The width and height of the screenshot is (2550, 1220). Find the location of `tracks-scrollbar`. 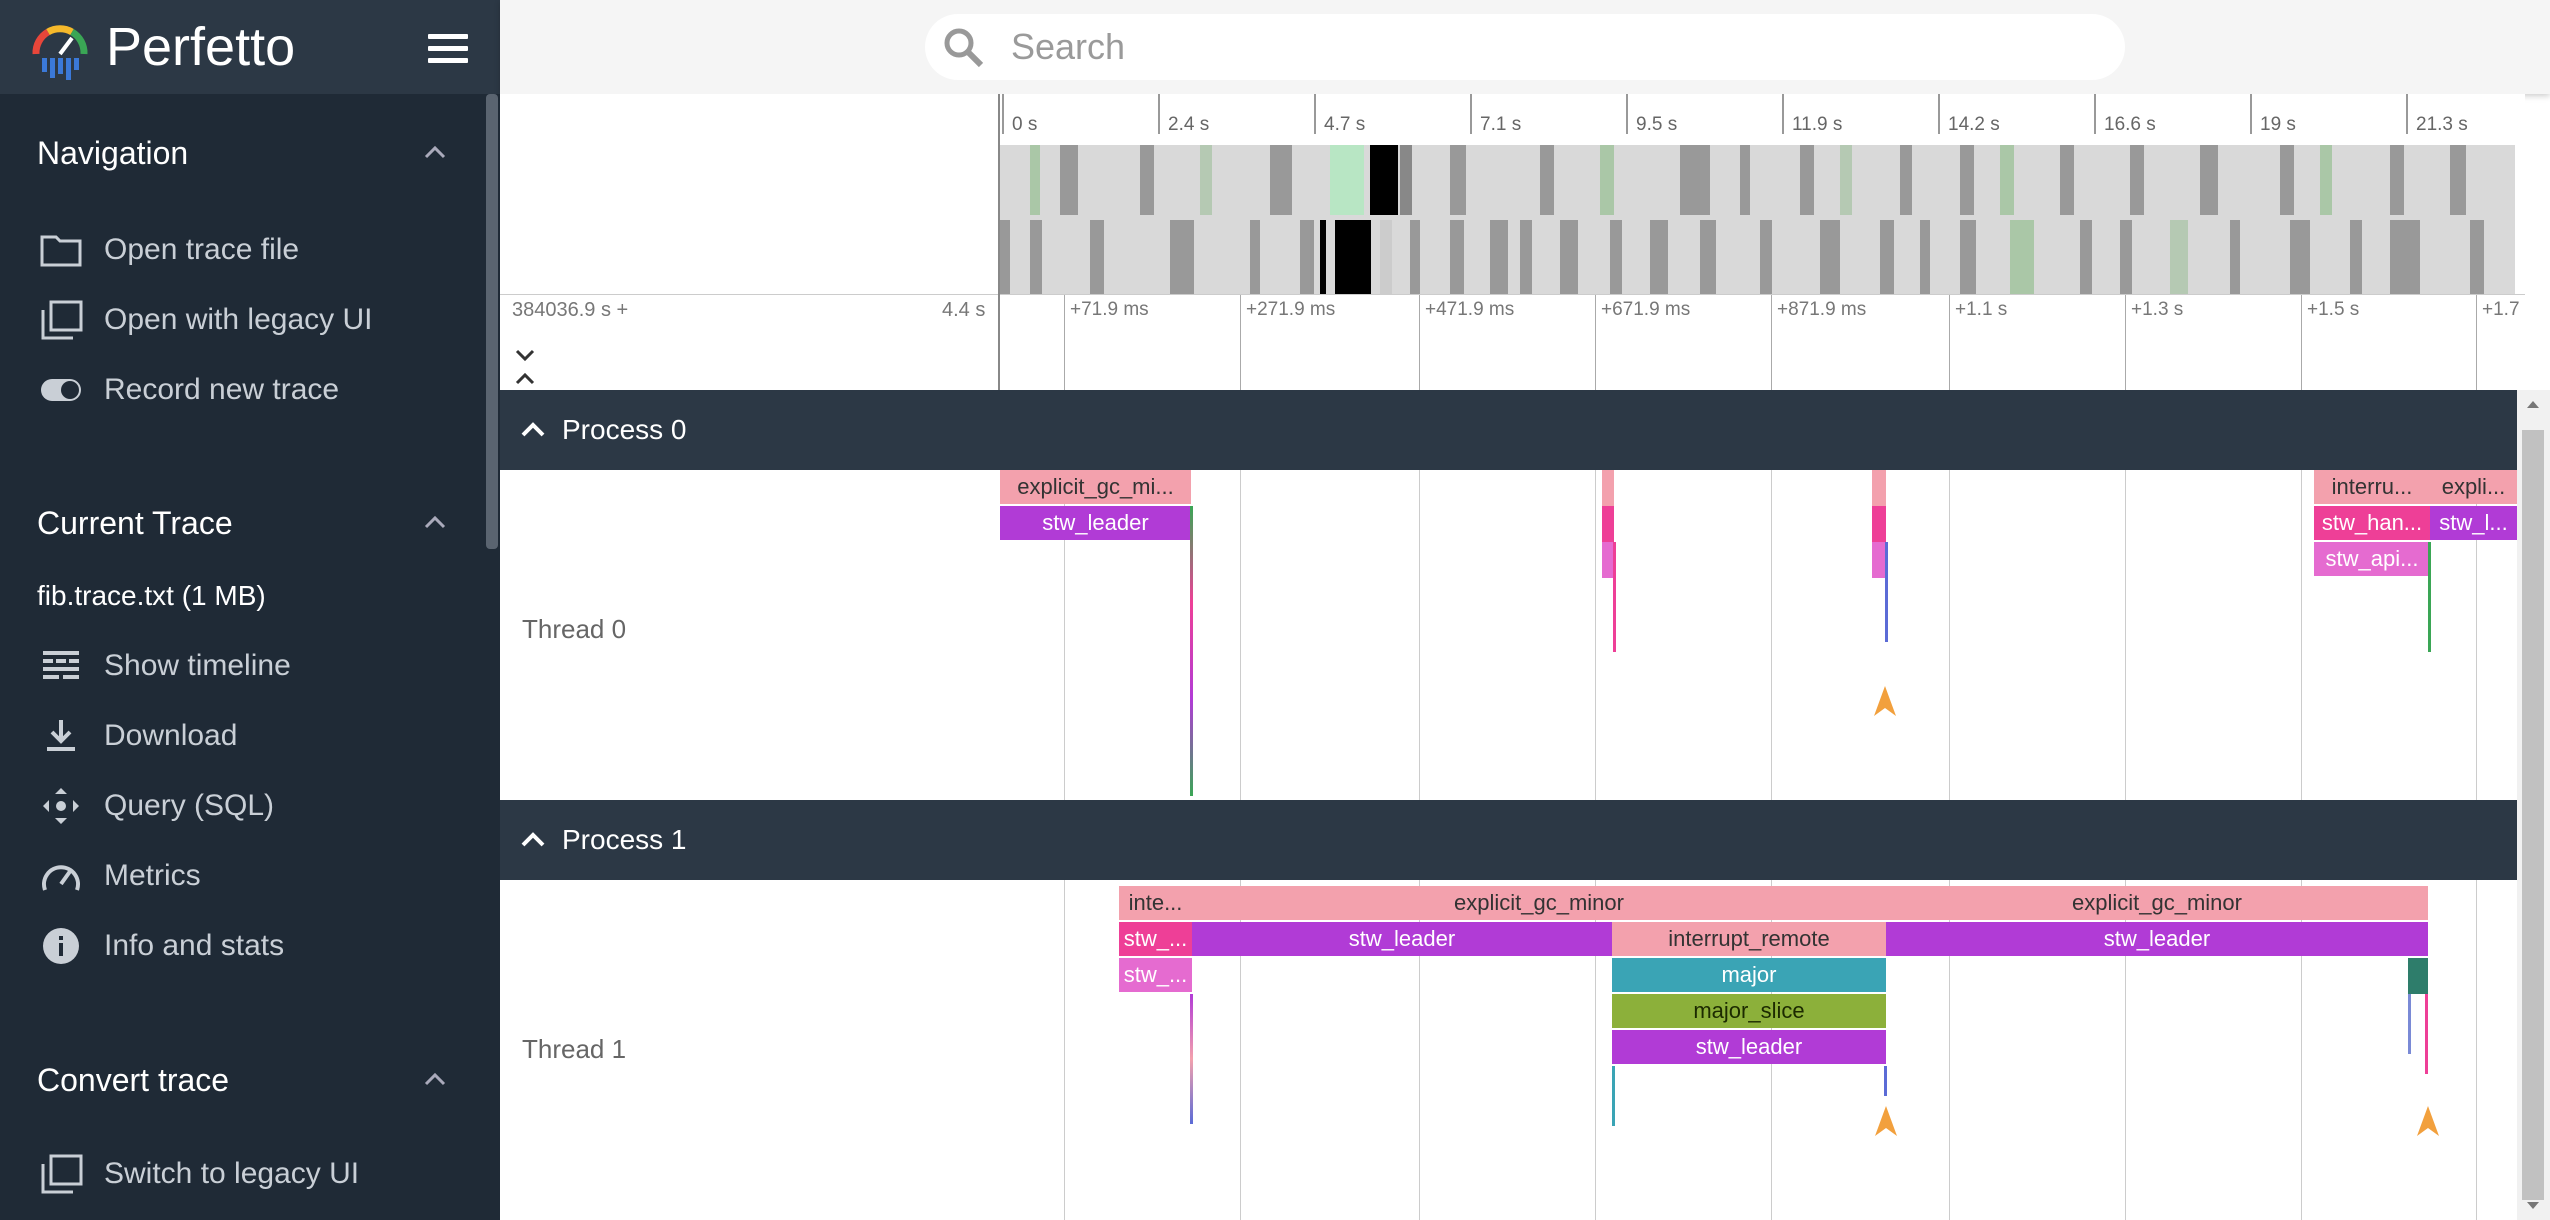

tracks-scrollbar is located at coordinates (2533, 805).